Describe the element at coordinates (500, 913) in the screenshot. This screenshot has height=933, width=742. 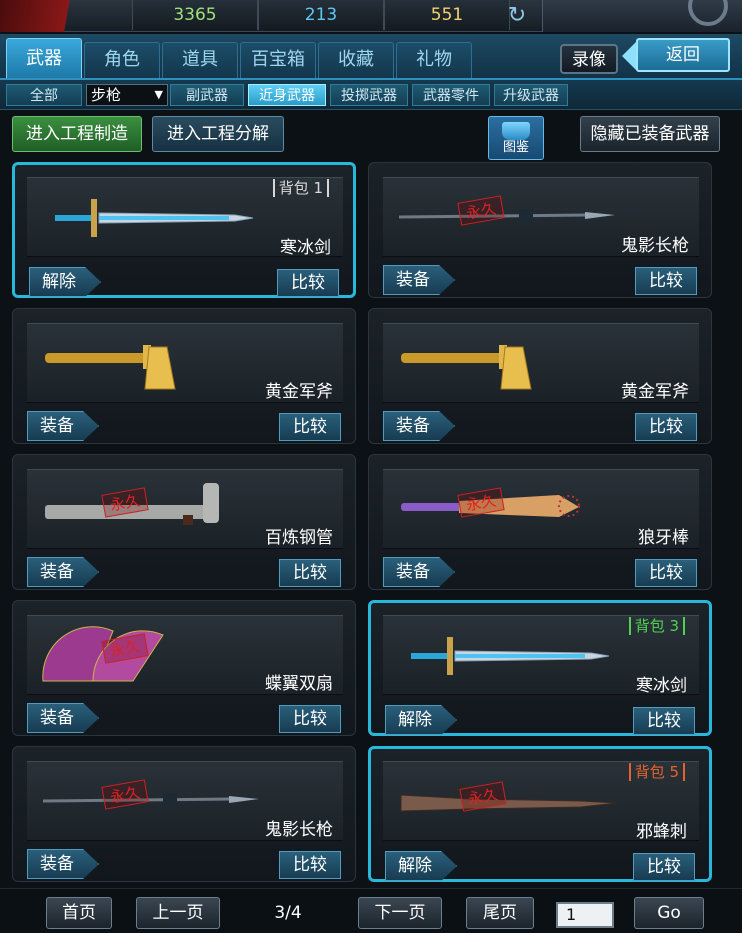
I see `last-page-button: 尾页` at that location.